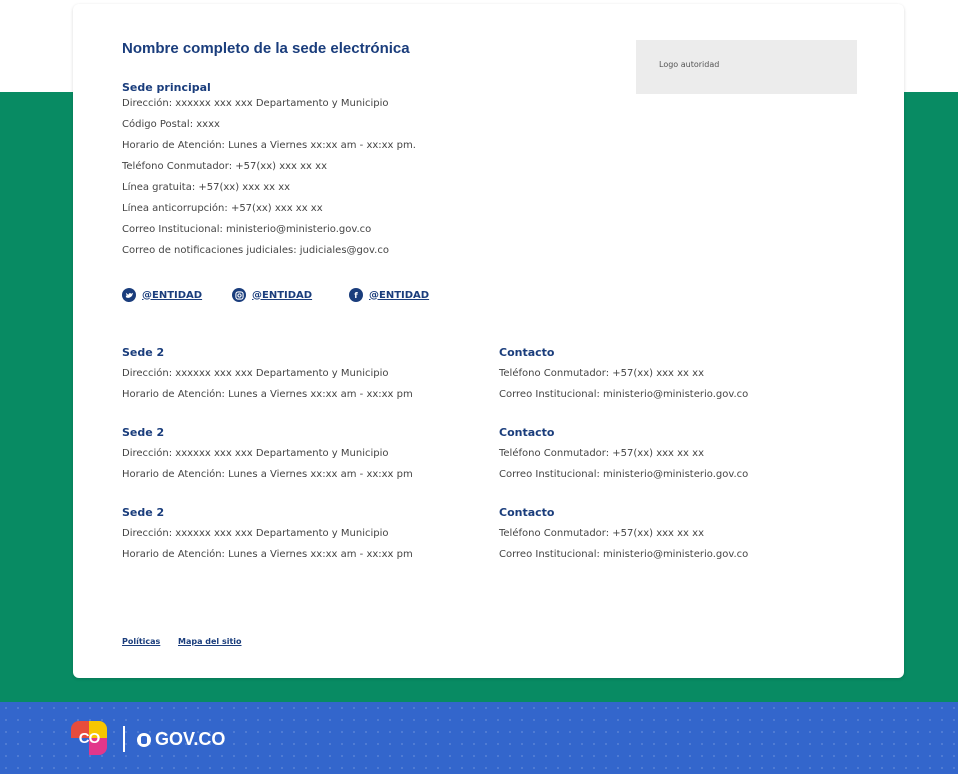 This screenshot has width=958, height=774. I want to click on policies-link: Políticas, so click(141, 641).